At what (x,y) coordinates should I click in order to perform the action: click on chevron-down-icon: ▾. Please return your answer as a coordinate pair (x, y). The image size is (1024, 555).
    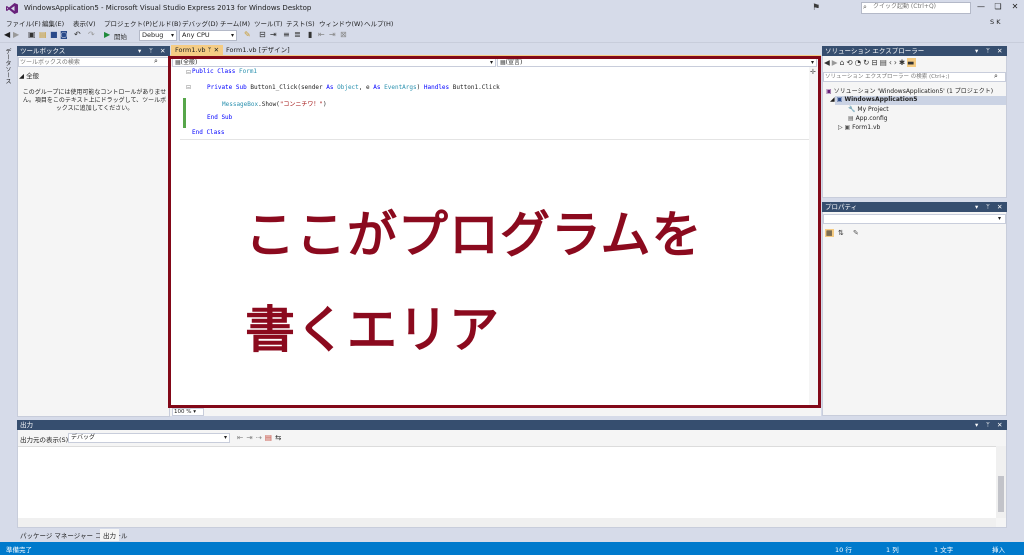
    Looking at the image, I should click on (999, 218).